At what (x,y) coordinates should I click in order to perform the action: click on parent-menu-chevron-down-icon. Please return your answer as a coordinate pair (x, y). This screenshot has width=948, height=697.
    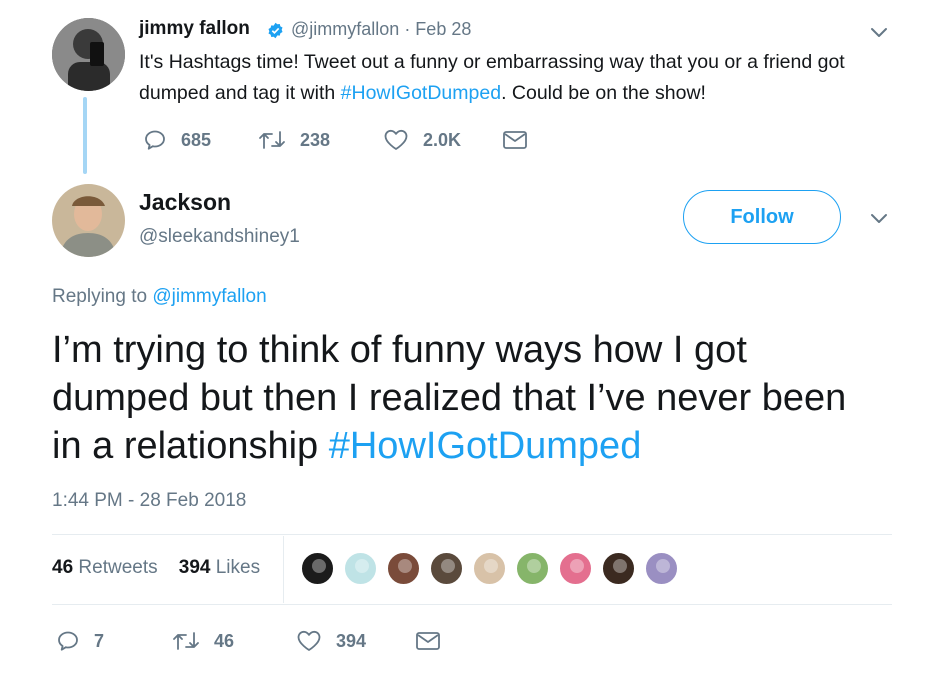
    Looking at the image, I should click on (879, 32).